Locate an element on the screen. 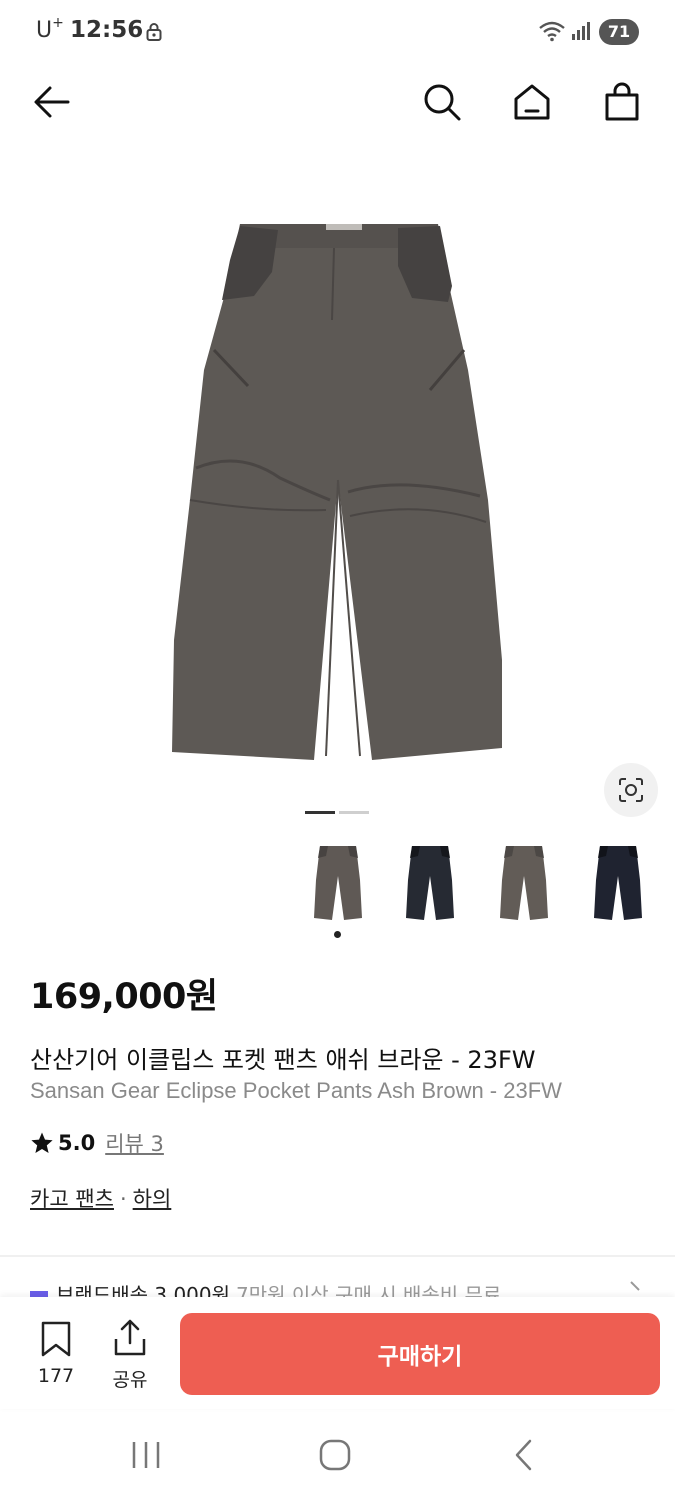  home-icon is located at coordinates (532, 102).